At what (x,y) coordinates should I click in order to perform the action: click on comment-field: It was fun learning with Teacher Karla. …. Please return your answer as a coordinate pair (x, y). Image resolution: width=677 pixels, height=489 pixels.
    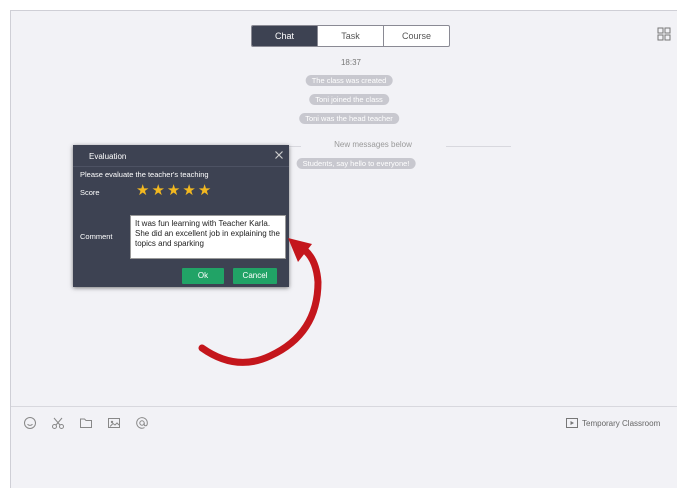
    Looking at the image, I should click on (208, 237).